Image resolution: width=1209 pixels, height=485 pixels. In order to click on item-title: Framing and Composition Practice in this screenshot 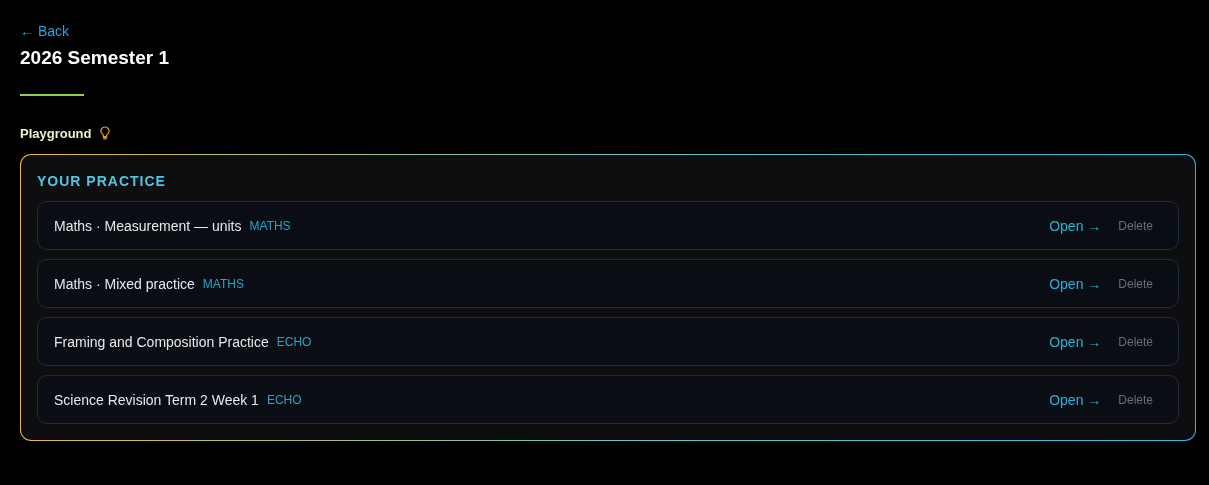, I will do `click(161, 341)`.